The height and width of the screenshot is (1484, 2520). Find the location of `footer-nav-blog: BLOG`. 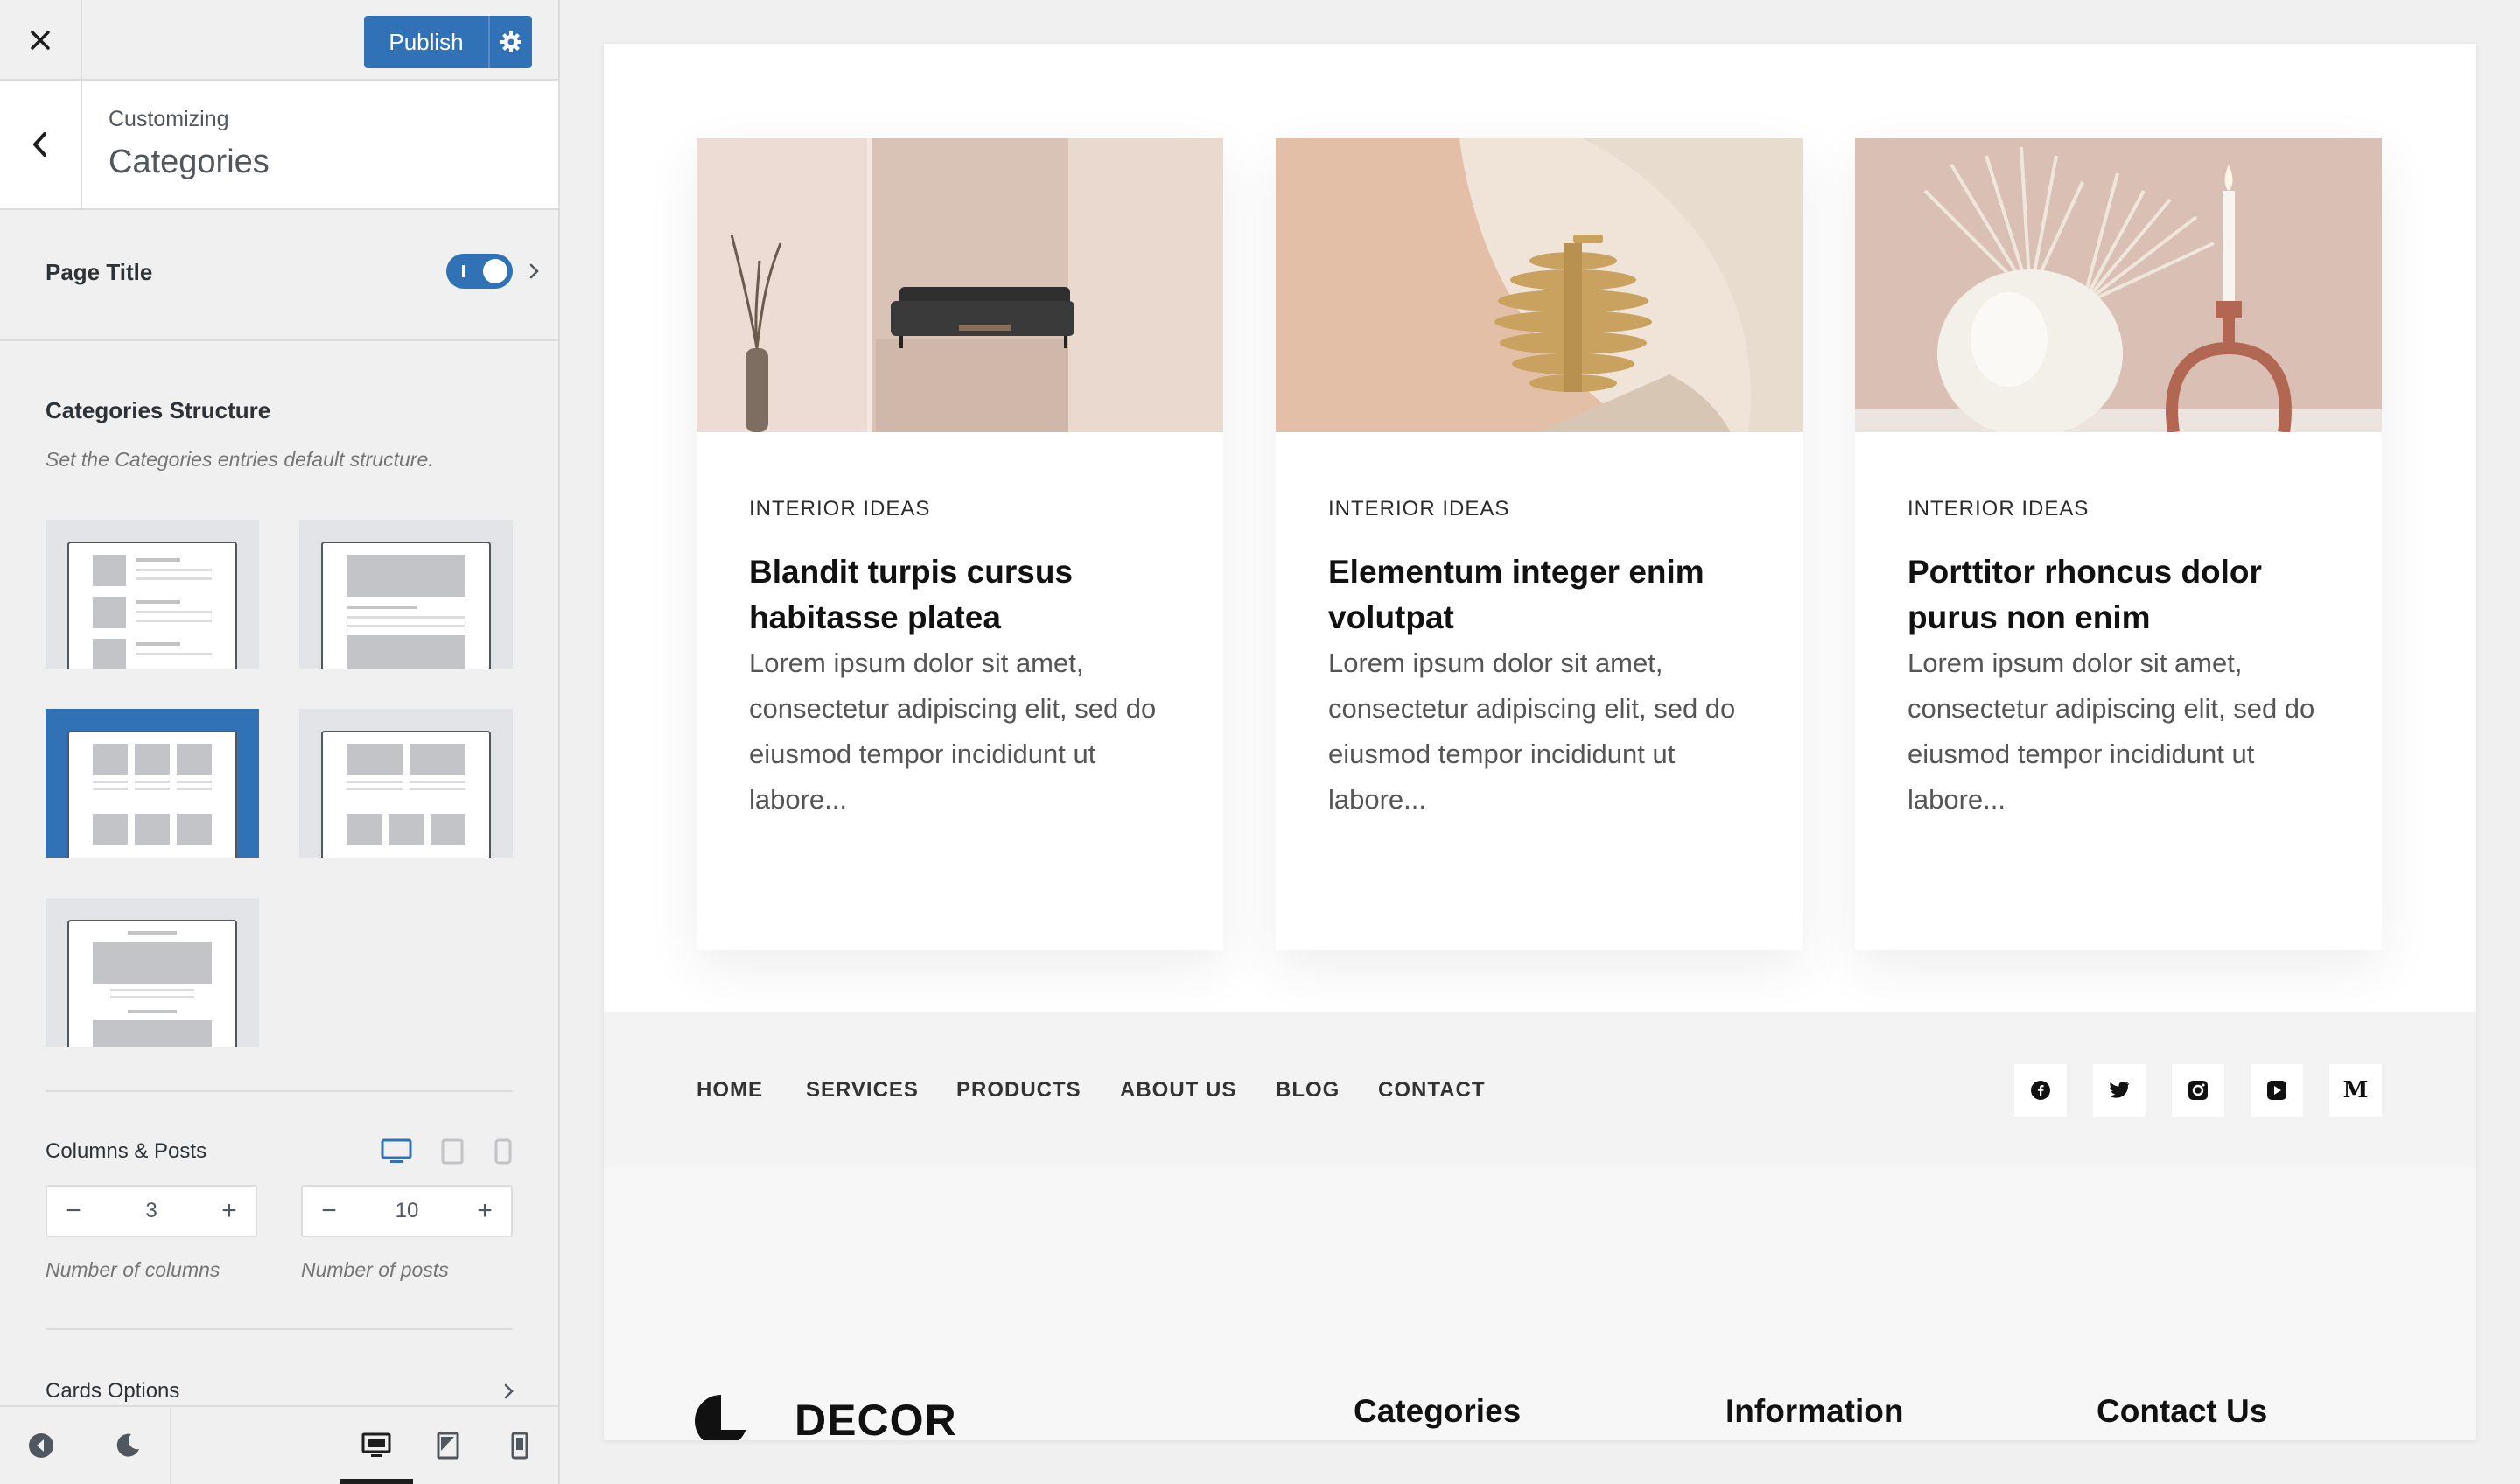

footer-nav-blog: BLOG is located at coordinates (1308, 1090).